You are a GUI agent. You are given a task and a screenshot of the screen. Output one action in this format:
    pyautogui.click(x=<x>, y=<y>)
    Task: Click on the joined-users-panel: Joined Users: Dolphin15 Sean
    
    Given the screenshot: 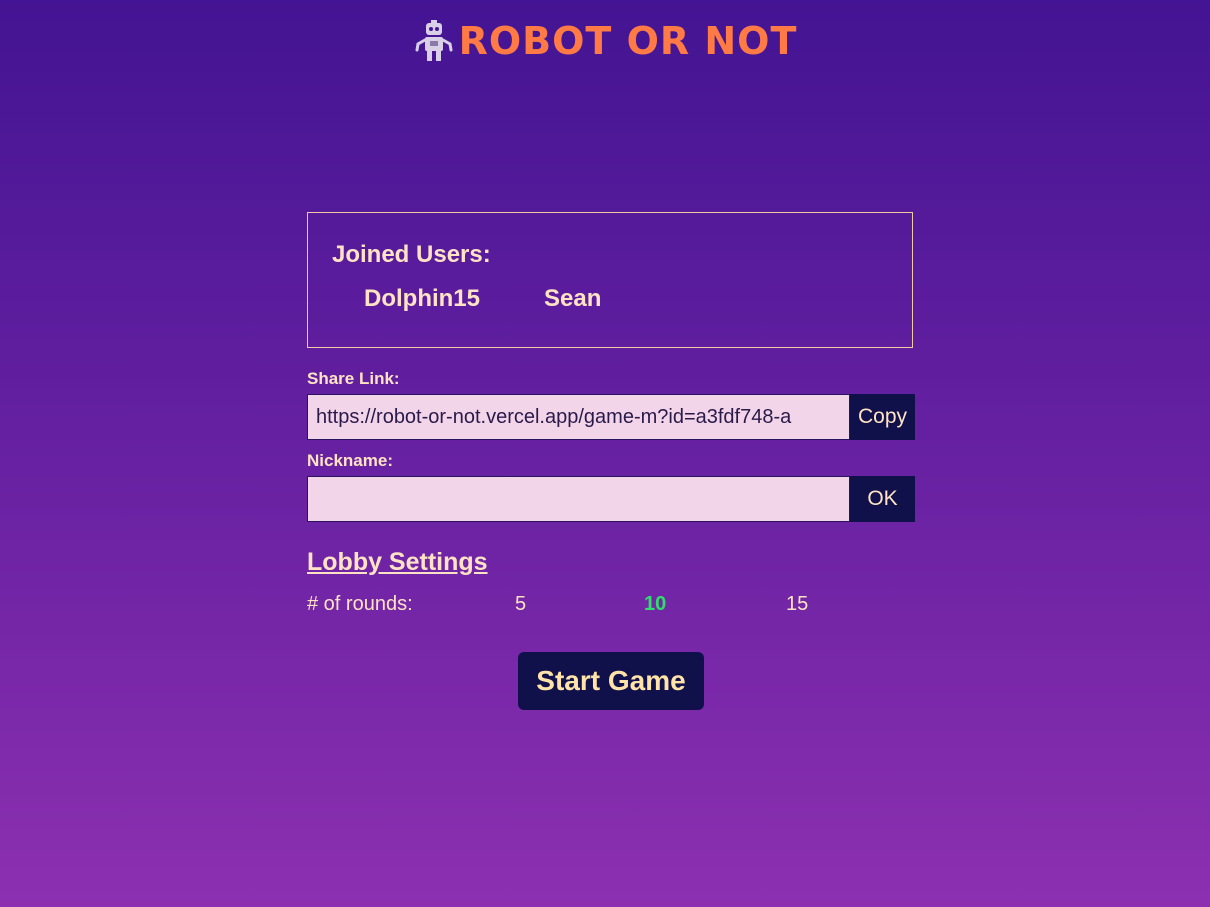 What is the action you would take?
    pyautogui.click(x=610, y=280)
    